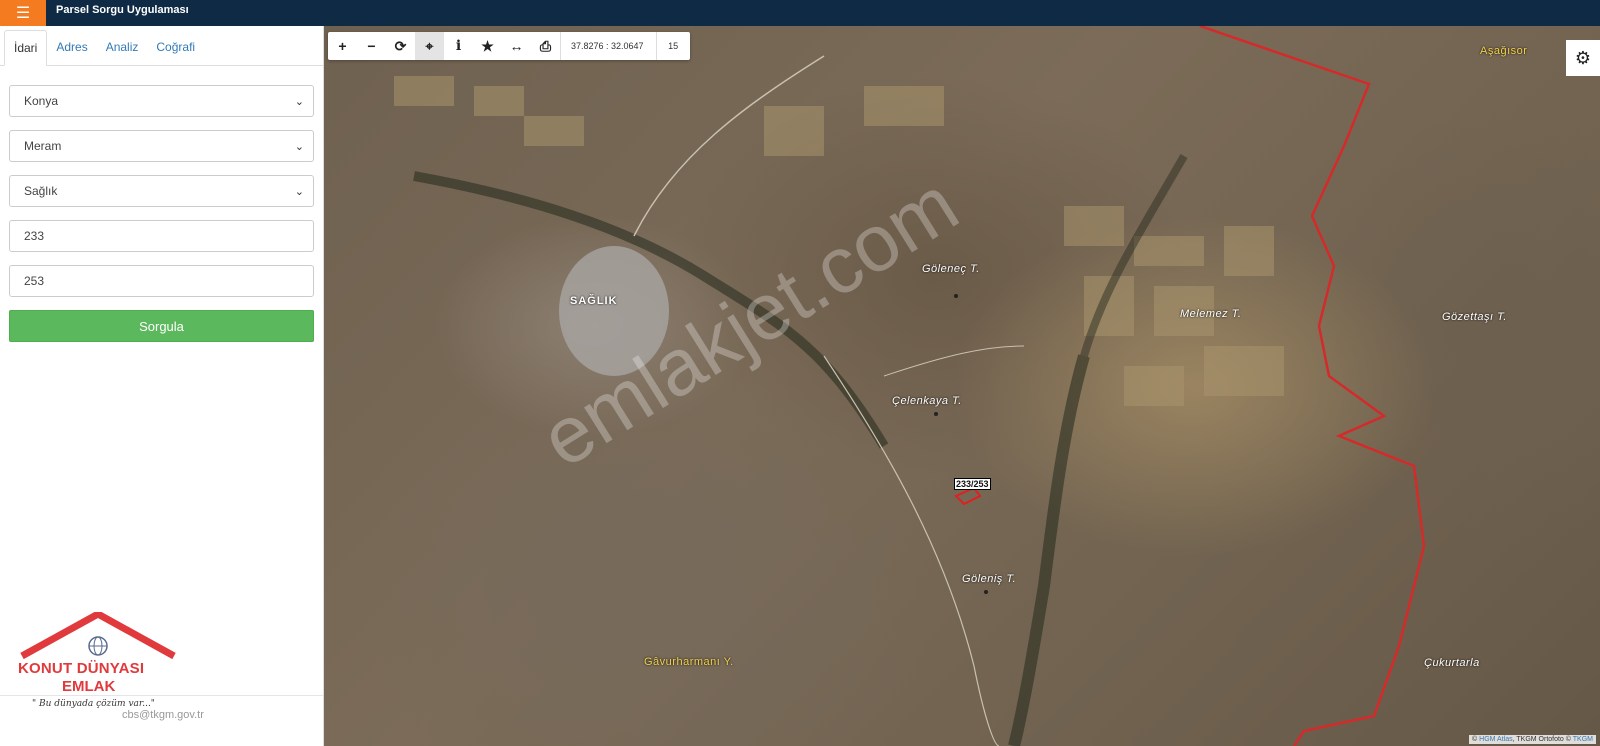 The image size is (1600, 746). What do you see at coordinates (989, 579) in the screenshot?
I see `label-golenis: Göleniş T.` at bounding box center [989, 579].